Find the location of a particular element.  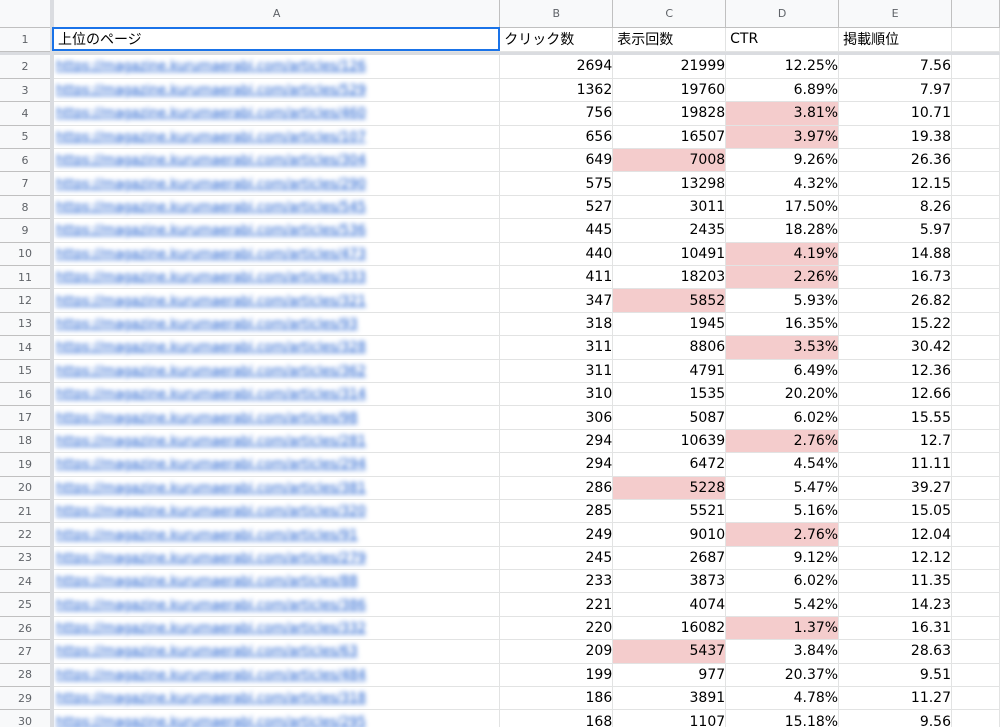

cell-impressions: 1945 is located at coordinates (669, 324).